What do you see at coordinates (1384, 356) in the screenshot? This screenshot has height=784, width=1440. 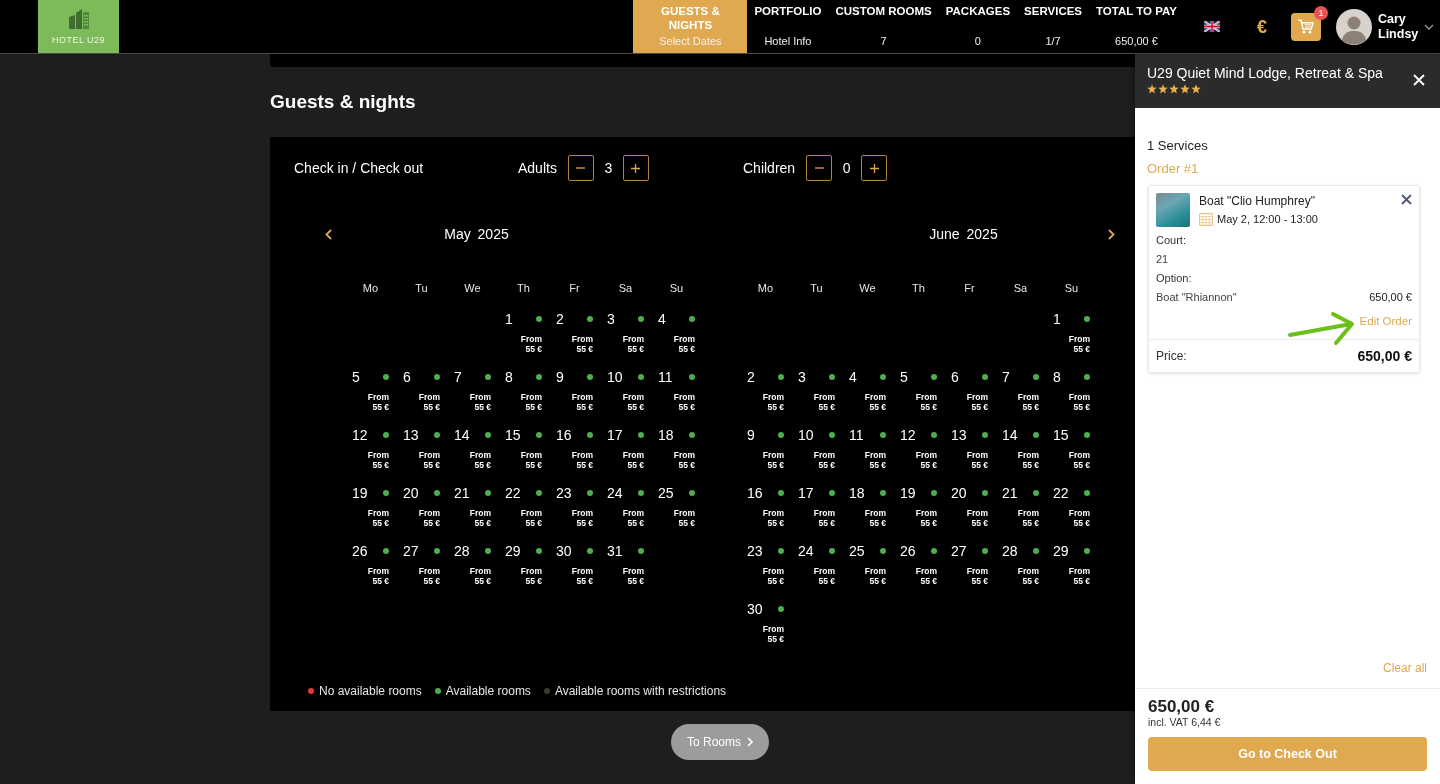 I see `price-value: 650,00 €` at bounding box center [1384, 356].